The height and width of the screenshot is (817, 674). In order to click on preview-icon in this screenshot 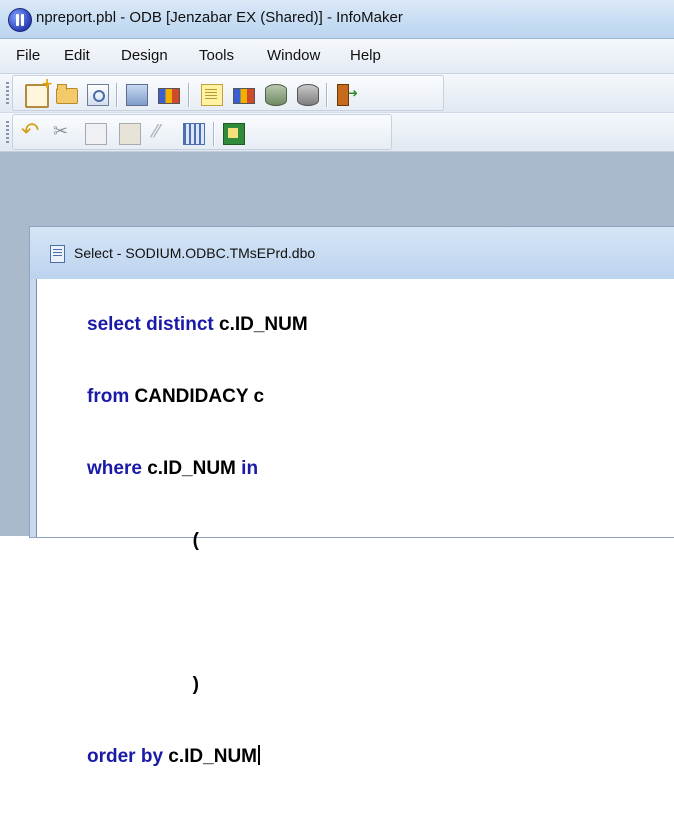, I will do `click(98, 95)`.